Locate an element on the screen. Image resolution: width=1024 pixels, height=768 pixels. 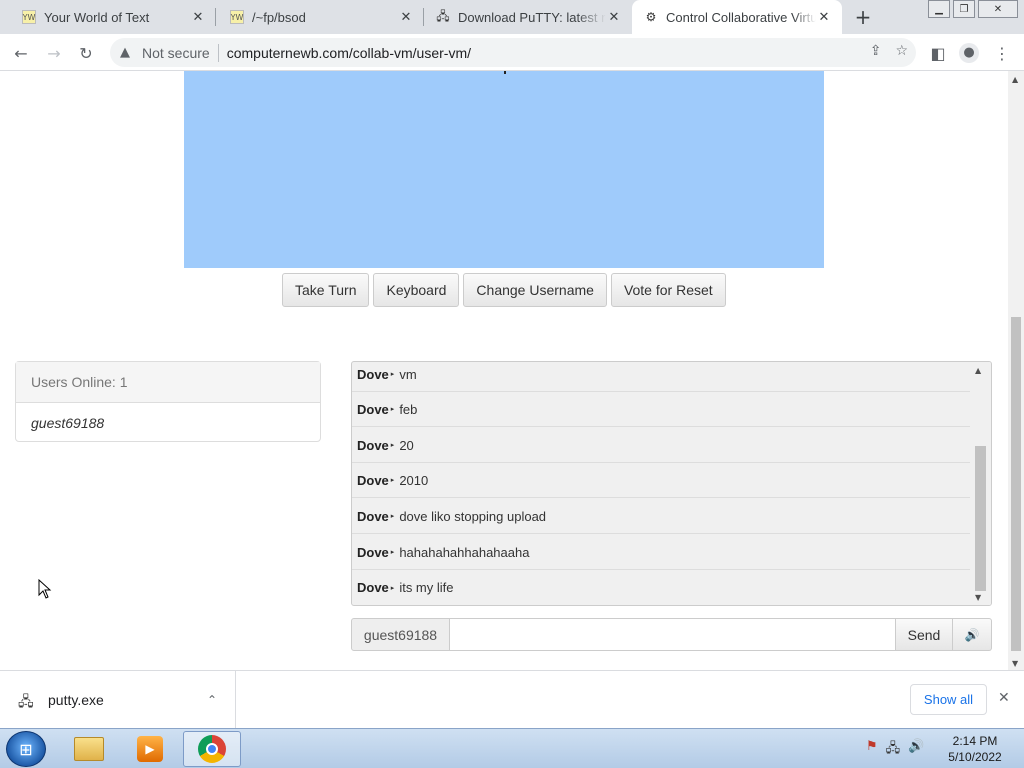
omnibox-divider is located at coordinates (218, 52).